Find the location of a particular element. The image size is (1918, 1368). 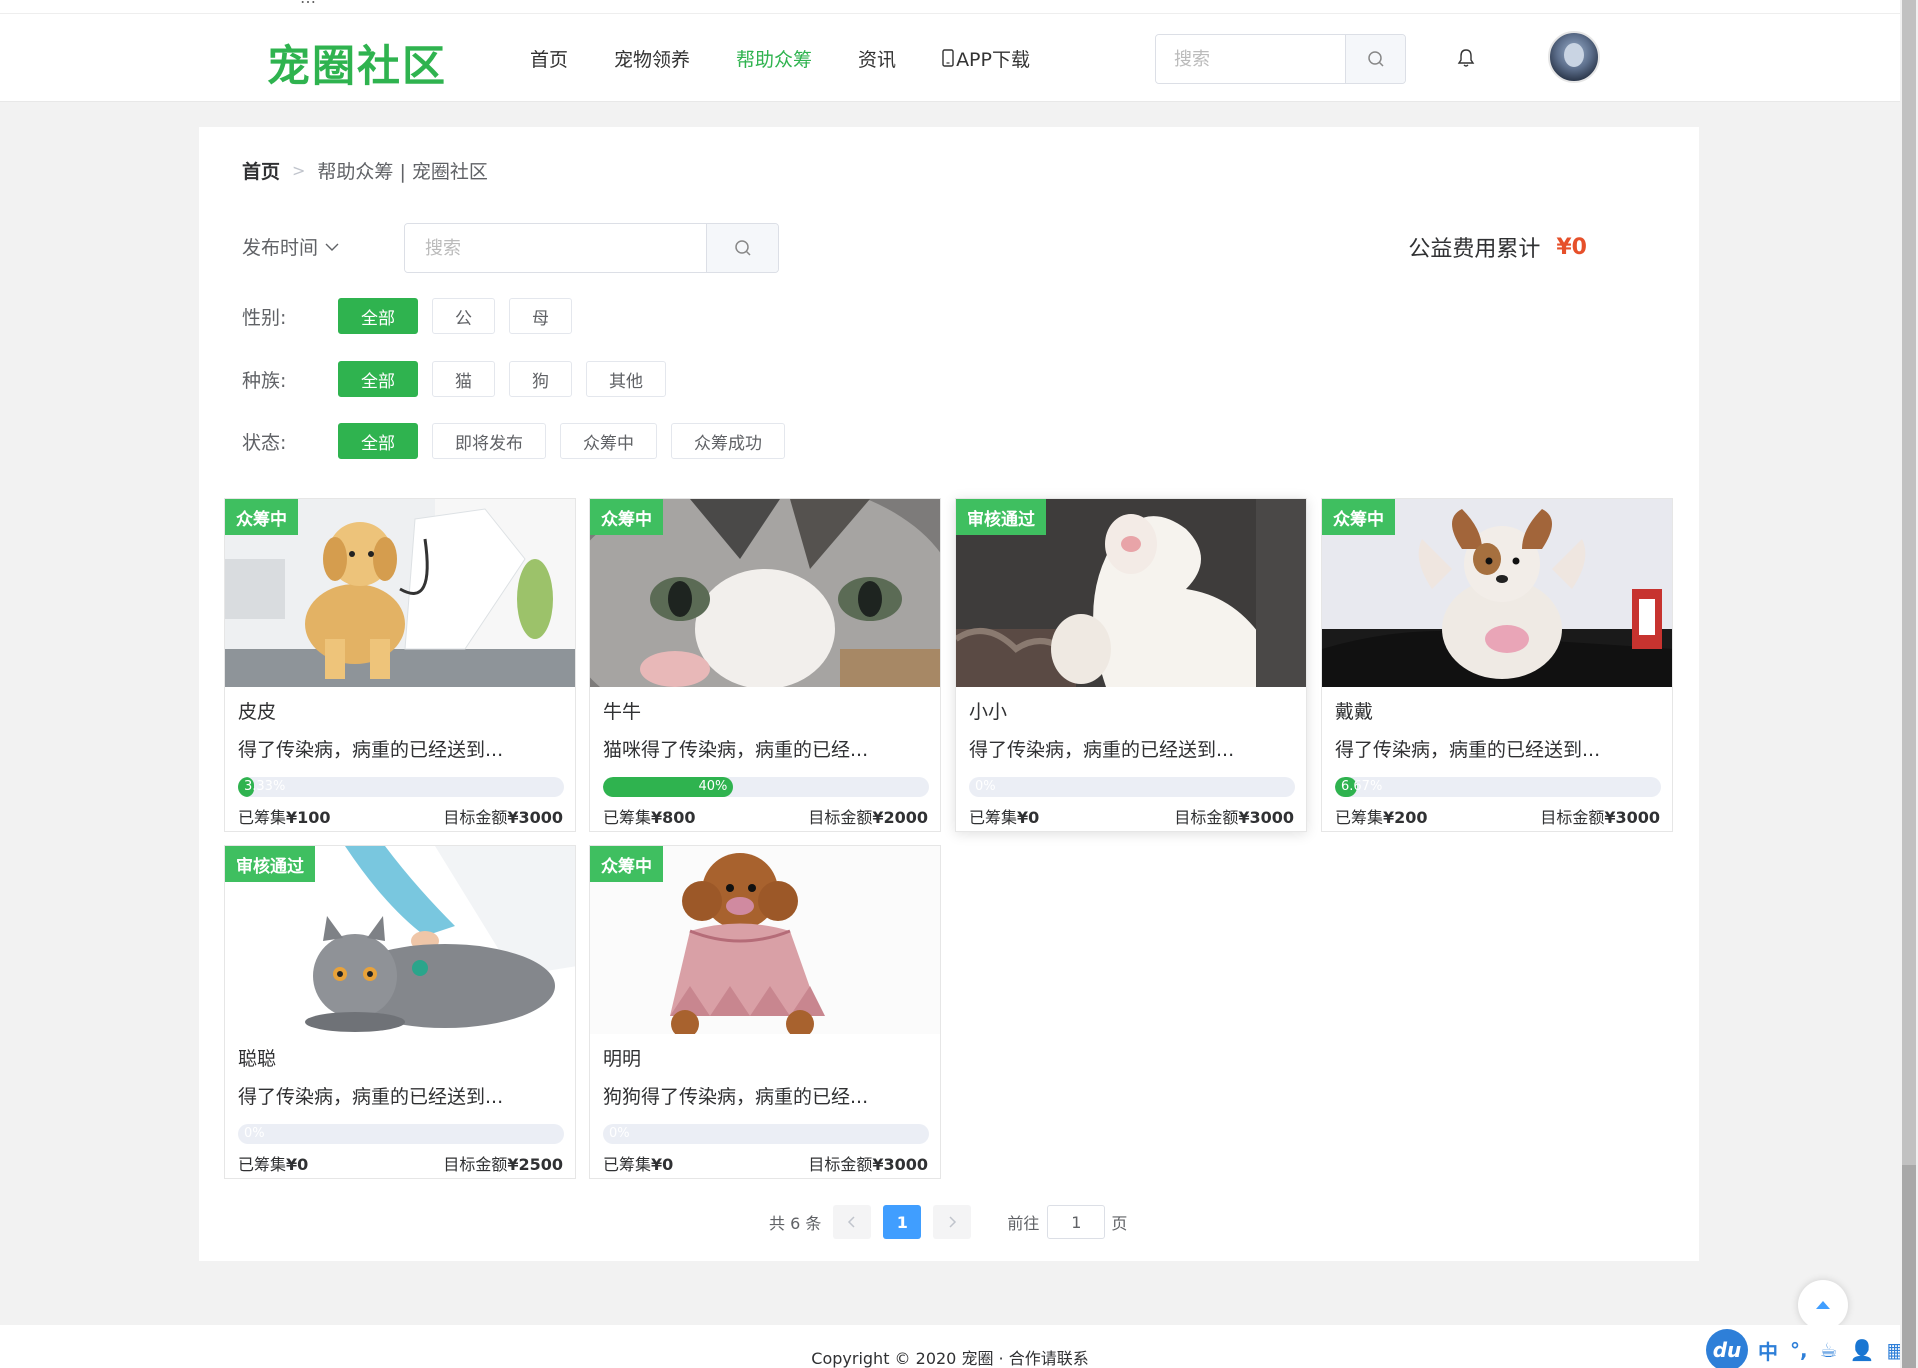

funding-progress-bar: 0% is located at coordinates (1132, 787).